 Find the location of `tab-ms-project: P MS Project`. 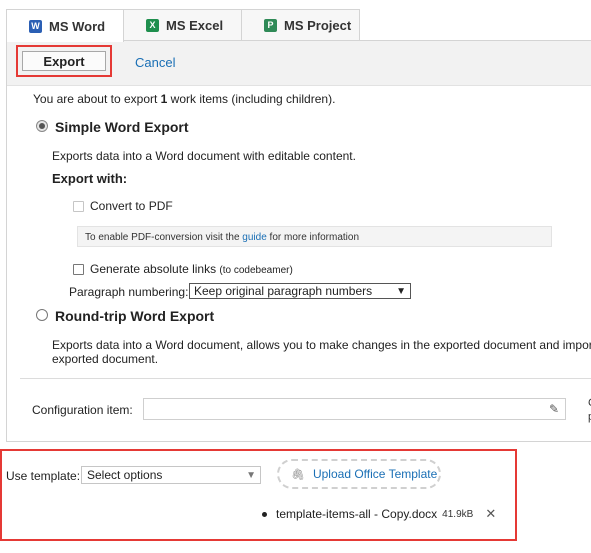

tab-ms-project: P MS Project is located at coordinates (301, 25).